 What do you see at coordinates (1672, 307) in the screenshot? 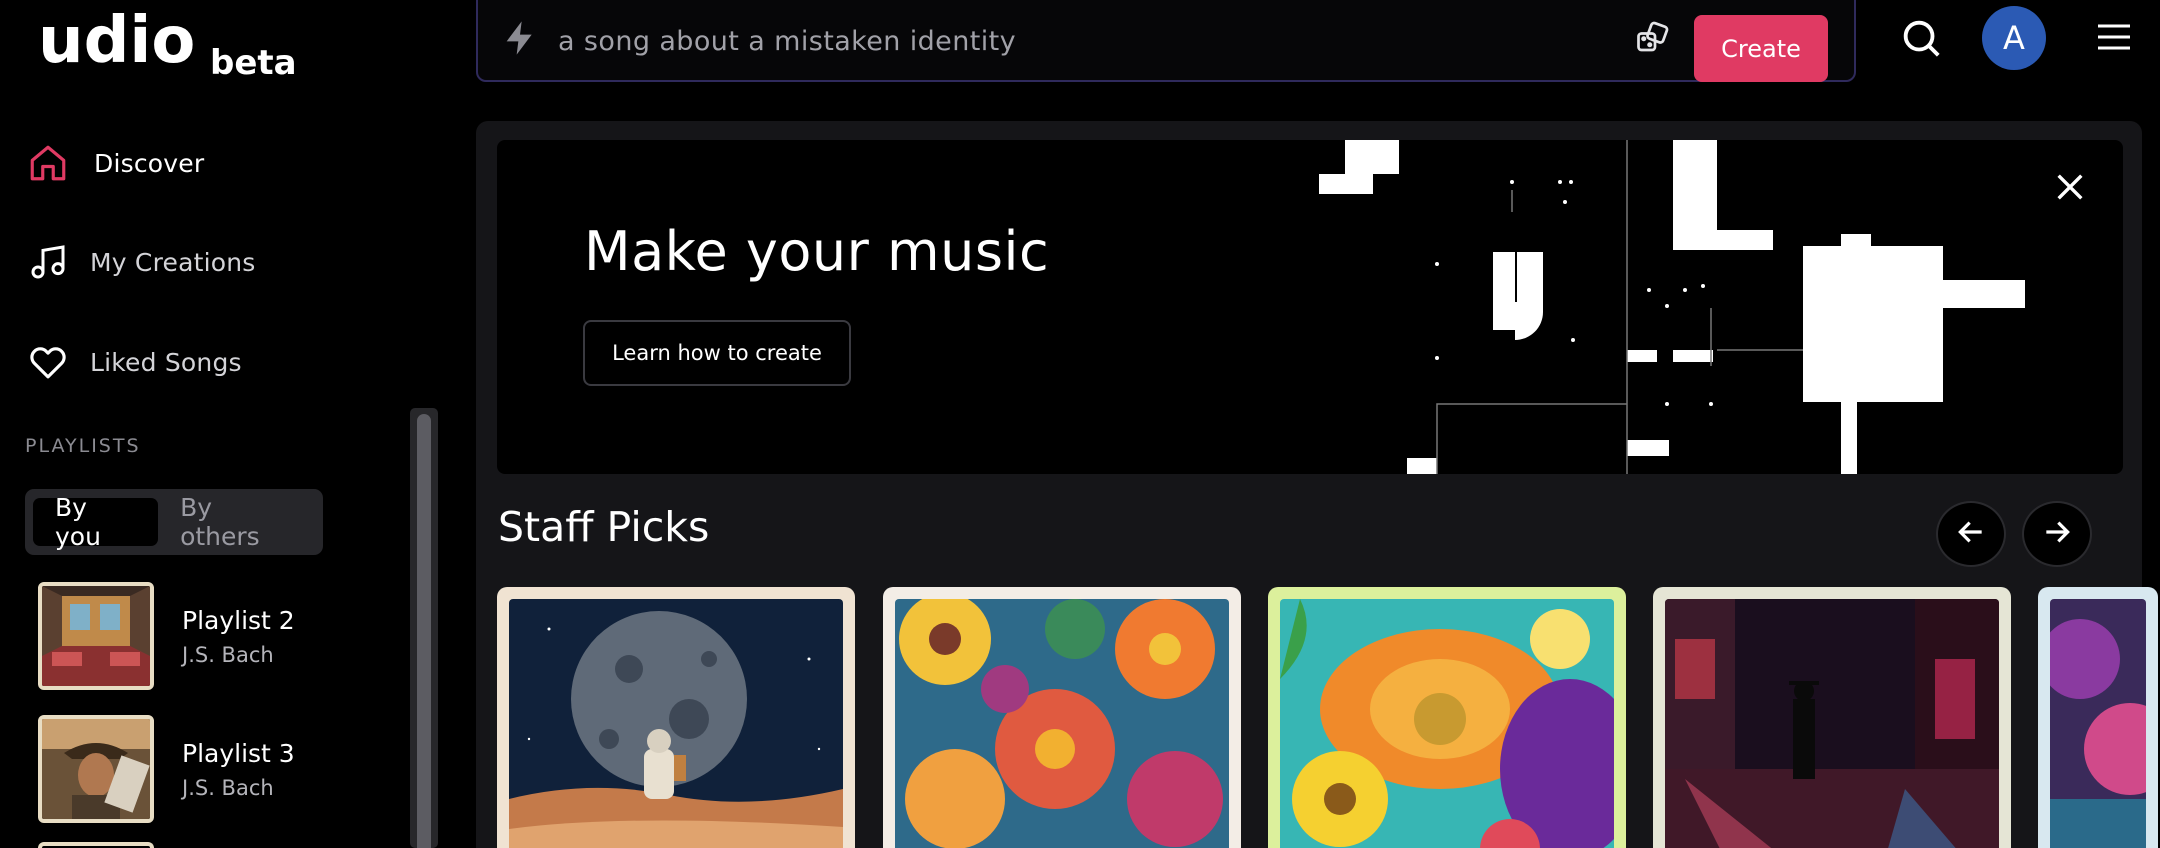
I see `hero-pixel-art` at bounding box center [1672, 307].